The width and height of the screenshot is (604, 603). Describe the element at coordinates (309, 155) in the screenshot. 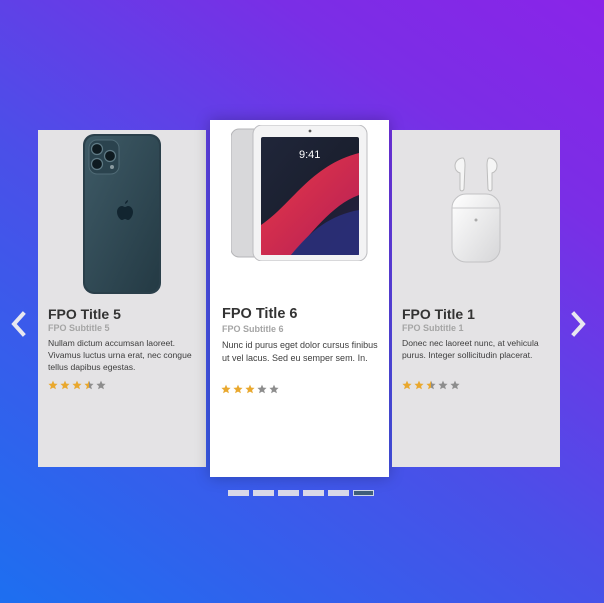

I see `svg-text: 9:41` at that location.